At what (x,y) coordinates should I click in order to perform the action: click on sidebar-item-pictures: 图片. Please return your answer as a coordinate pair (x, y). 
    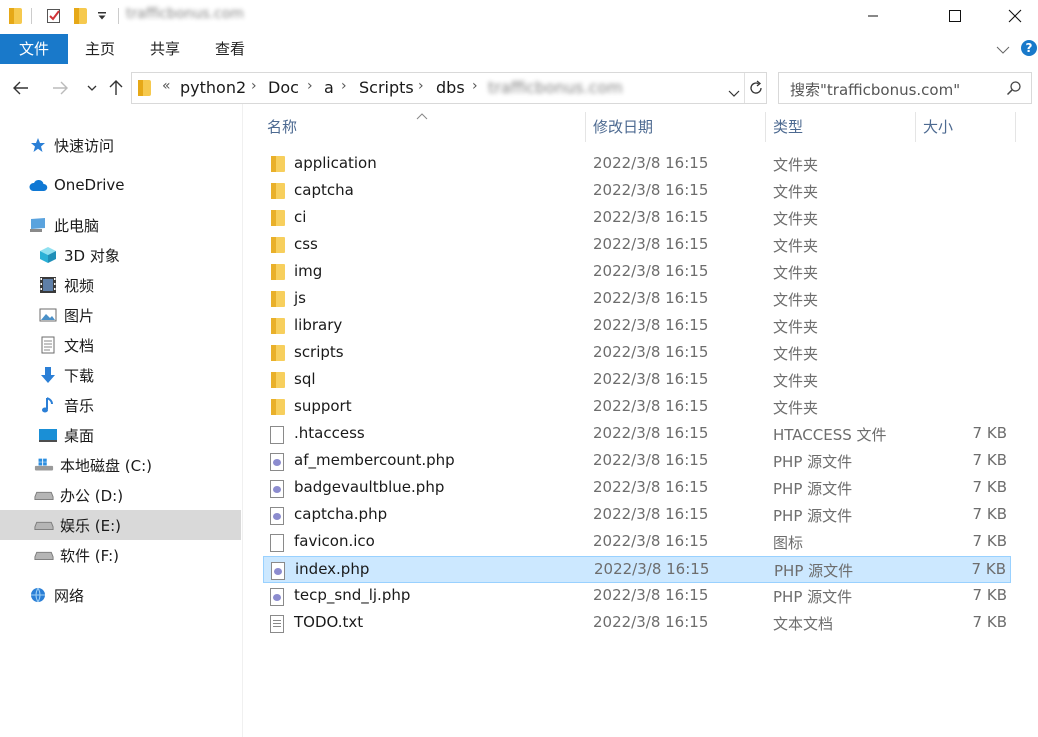
    Looking at the image, I should click on (120, 315).